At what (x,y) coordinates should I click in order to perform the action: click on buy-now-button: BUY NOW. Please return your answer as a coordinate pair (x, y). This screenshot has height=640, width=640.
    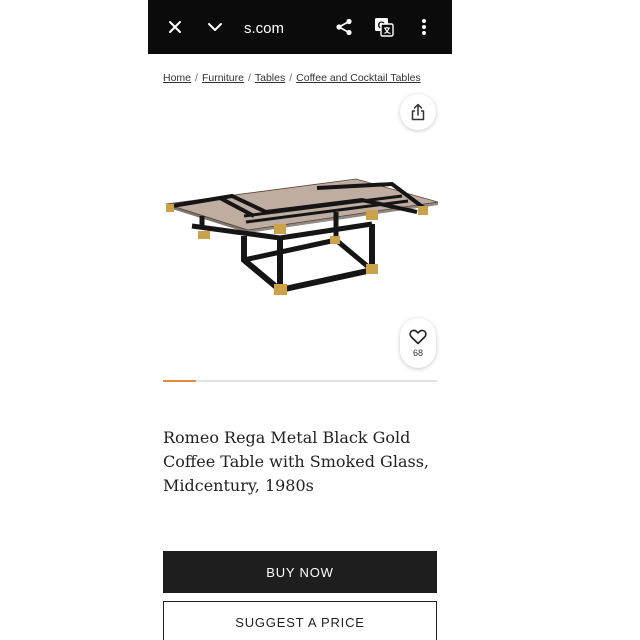
    Looking at the image, I should click on (300, 572).